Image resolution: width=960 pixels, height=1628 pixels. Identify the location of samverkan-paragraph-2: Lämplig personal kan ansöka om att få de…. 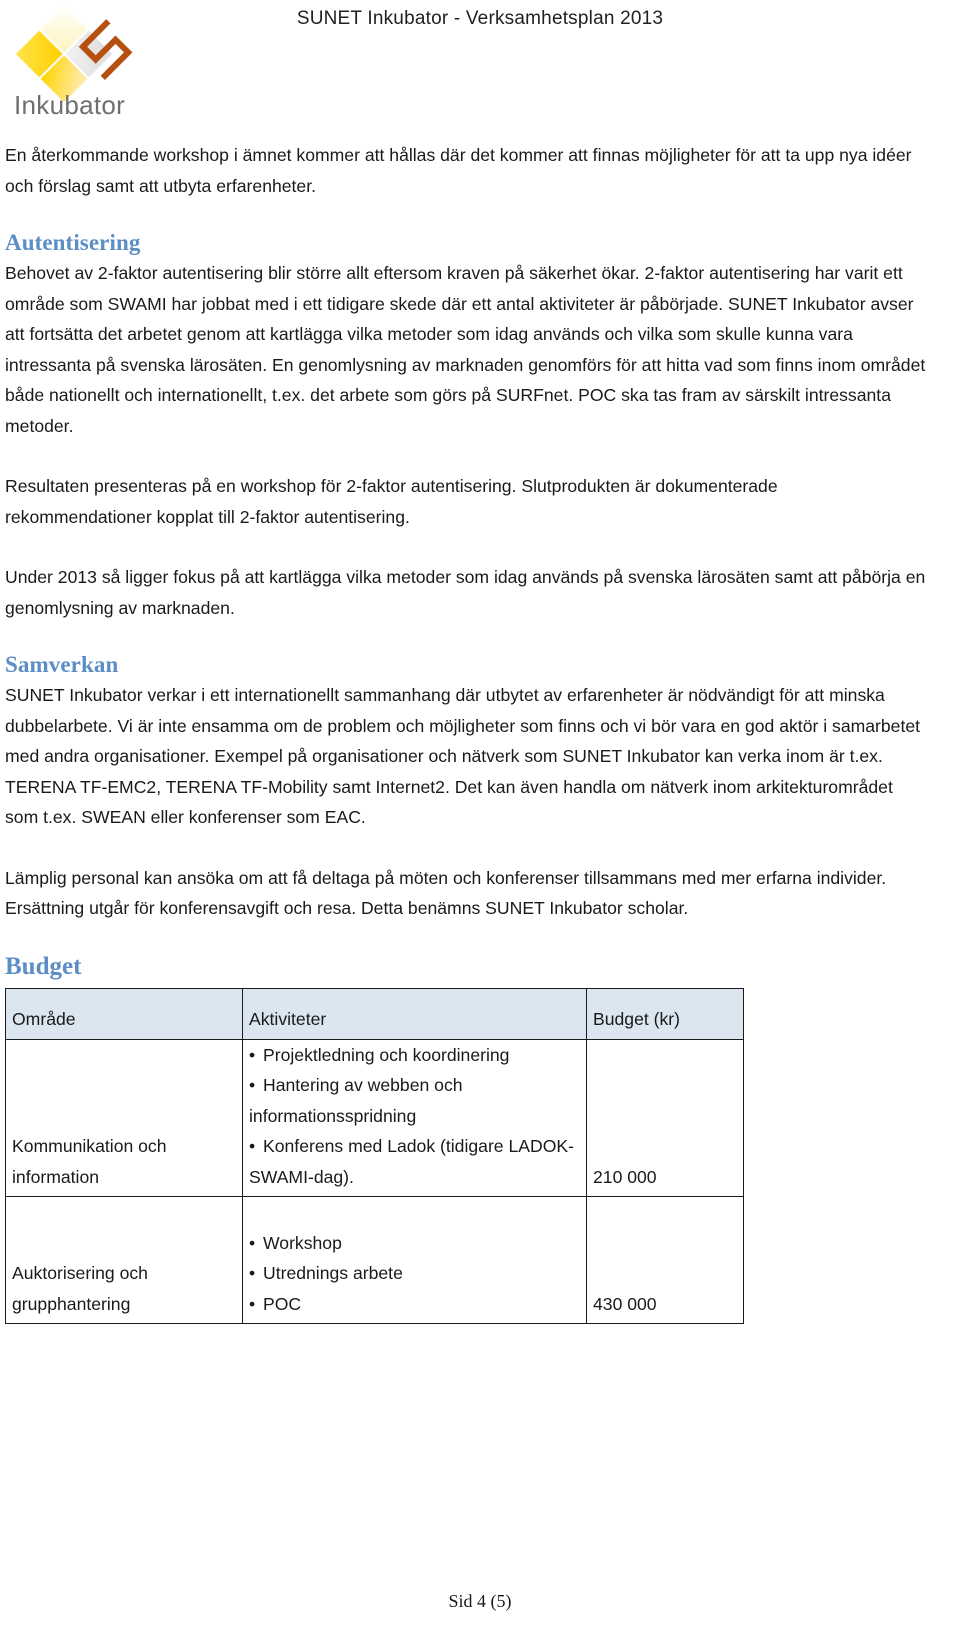
(446, 893).